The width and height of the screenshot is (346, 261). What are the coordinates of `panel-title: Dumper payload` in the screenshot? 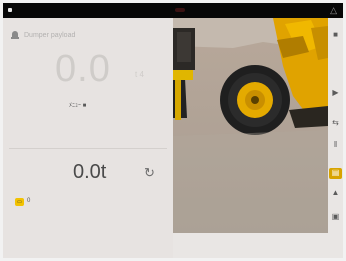 It's located at (50, 35).